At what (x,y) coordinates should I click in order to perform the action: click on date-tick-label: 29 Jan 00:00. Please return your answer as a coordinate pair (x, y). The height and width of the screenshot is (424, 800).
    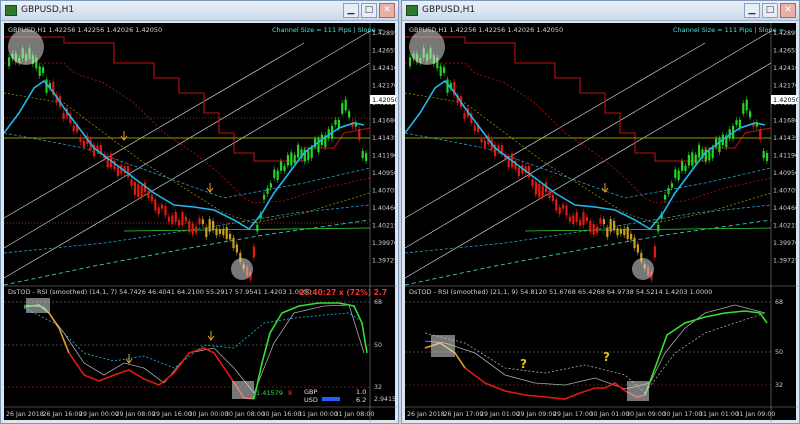
    Looking at the image, I should click on (99, 414).